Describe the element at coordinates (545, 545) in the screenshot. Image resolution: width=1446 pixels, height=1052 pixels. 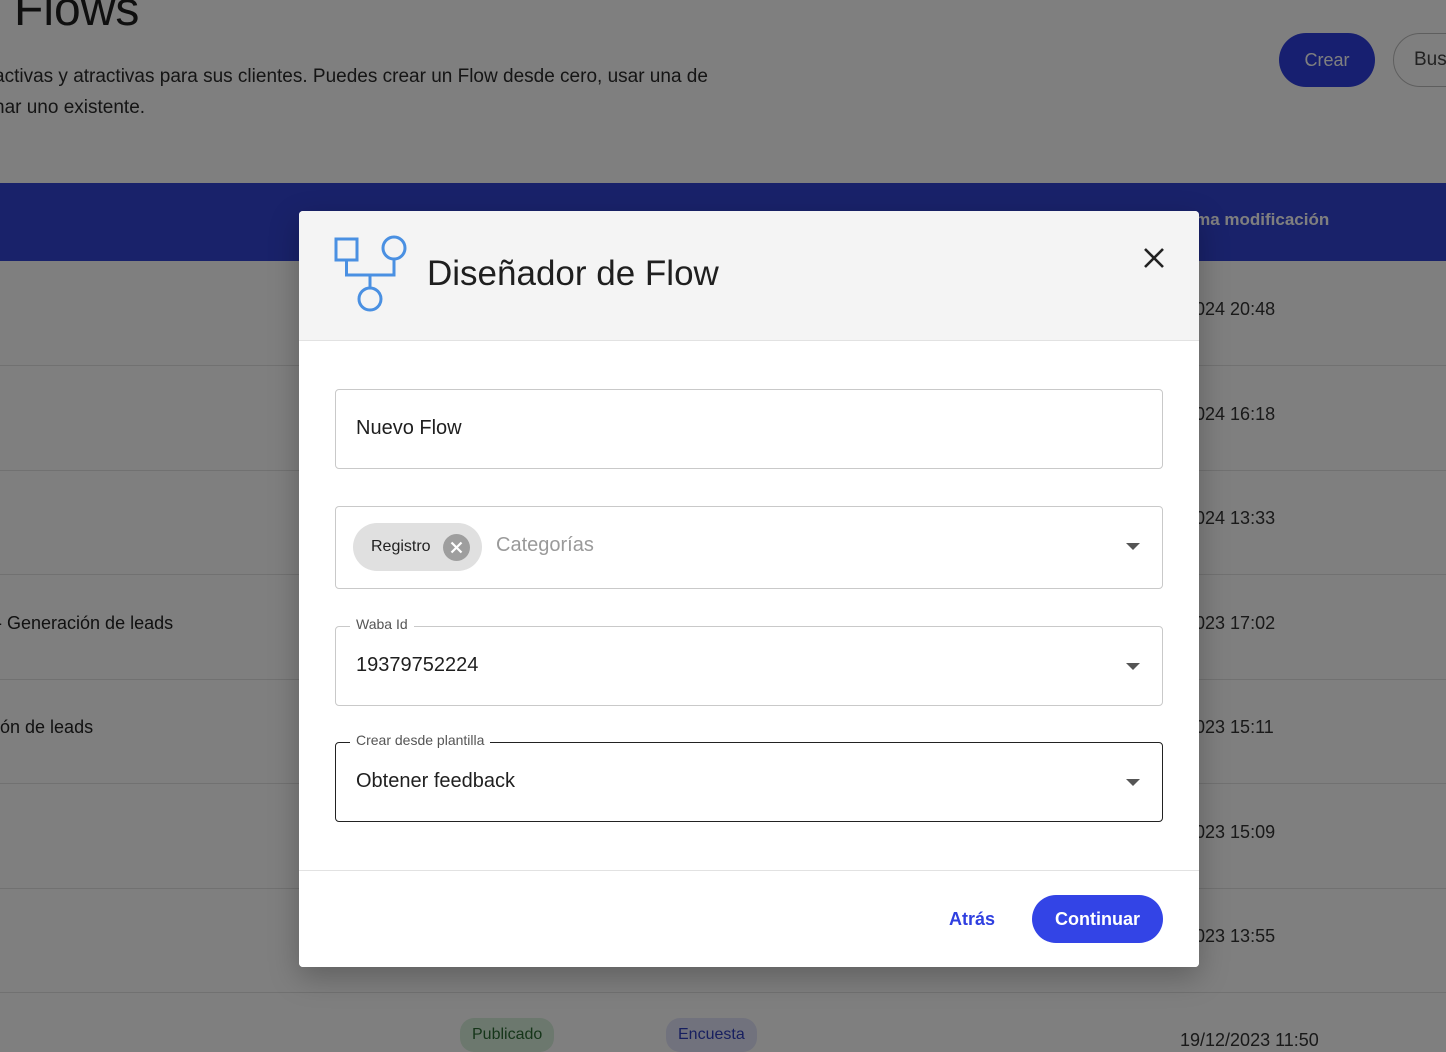
I see `categories-placeholder: Categorías` at that location.